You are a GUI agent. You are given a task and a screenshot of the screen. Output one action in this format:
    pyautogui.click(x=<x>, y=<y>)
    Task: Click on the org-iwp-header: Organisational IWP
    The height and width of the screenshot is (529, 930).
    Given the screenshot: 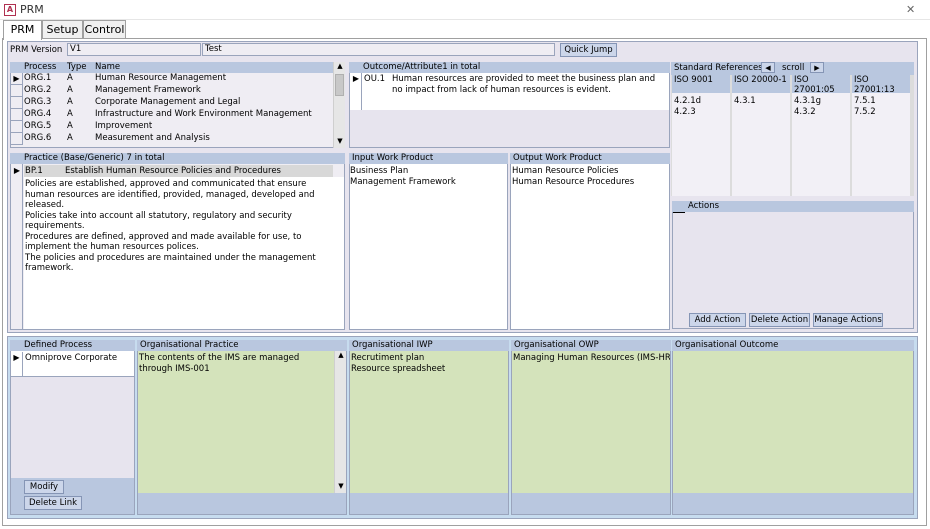 What is the action you would take?
    pyautogui.click(x=429, y=345)
    